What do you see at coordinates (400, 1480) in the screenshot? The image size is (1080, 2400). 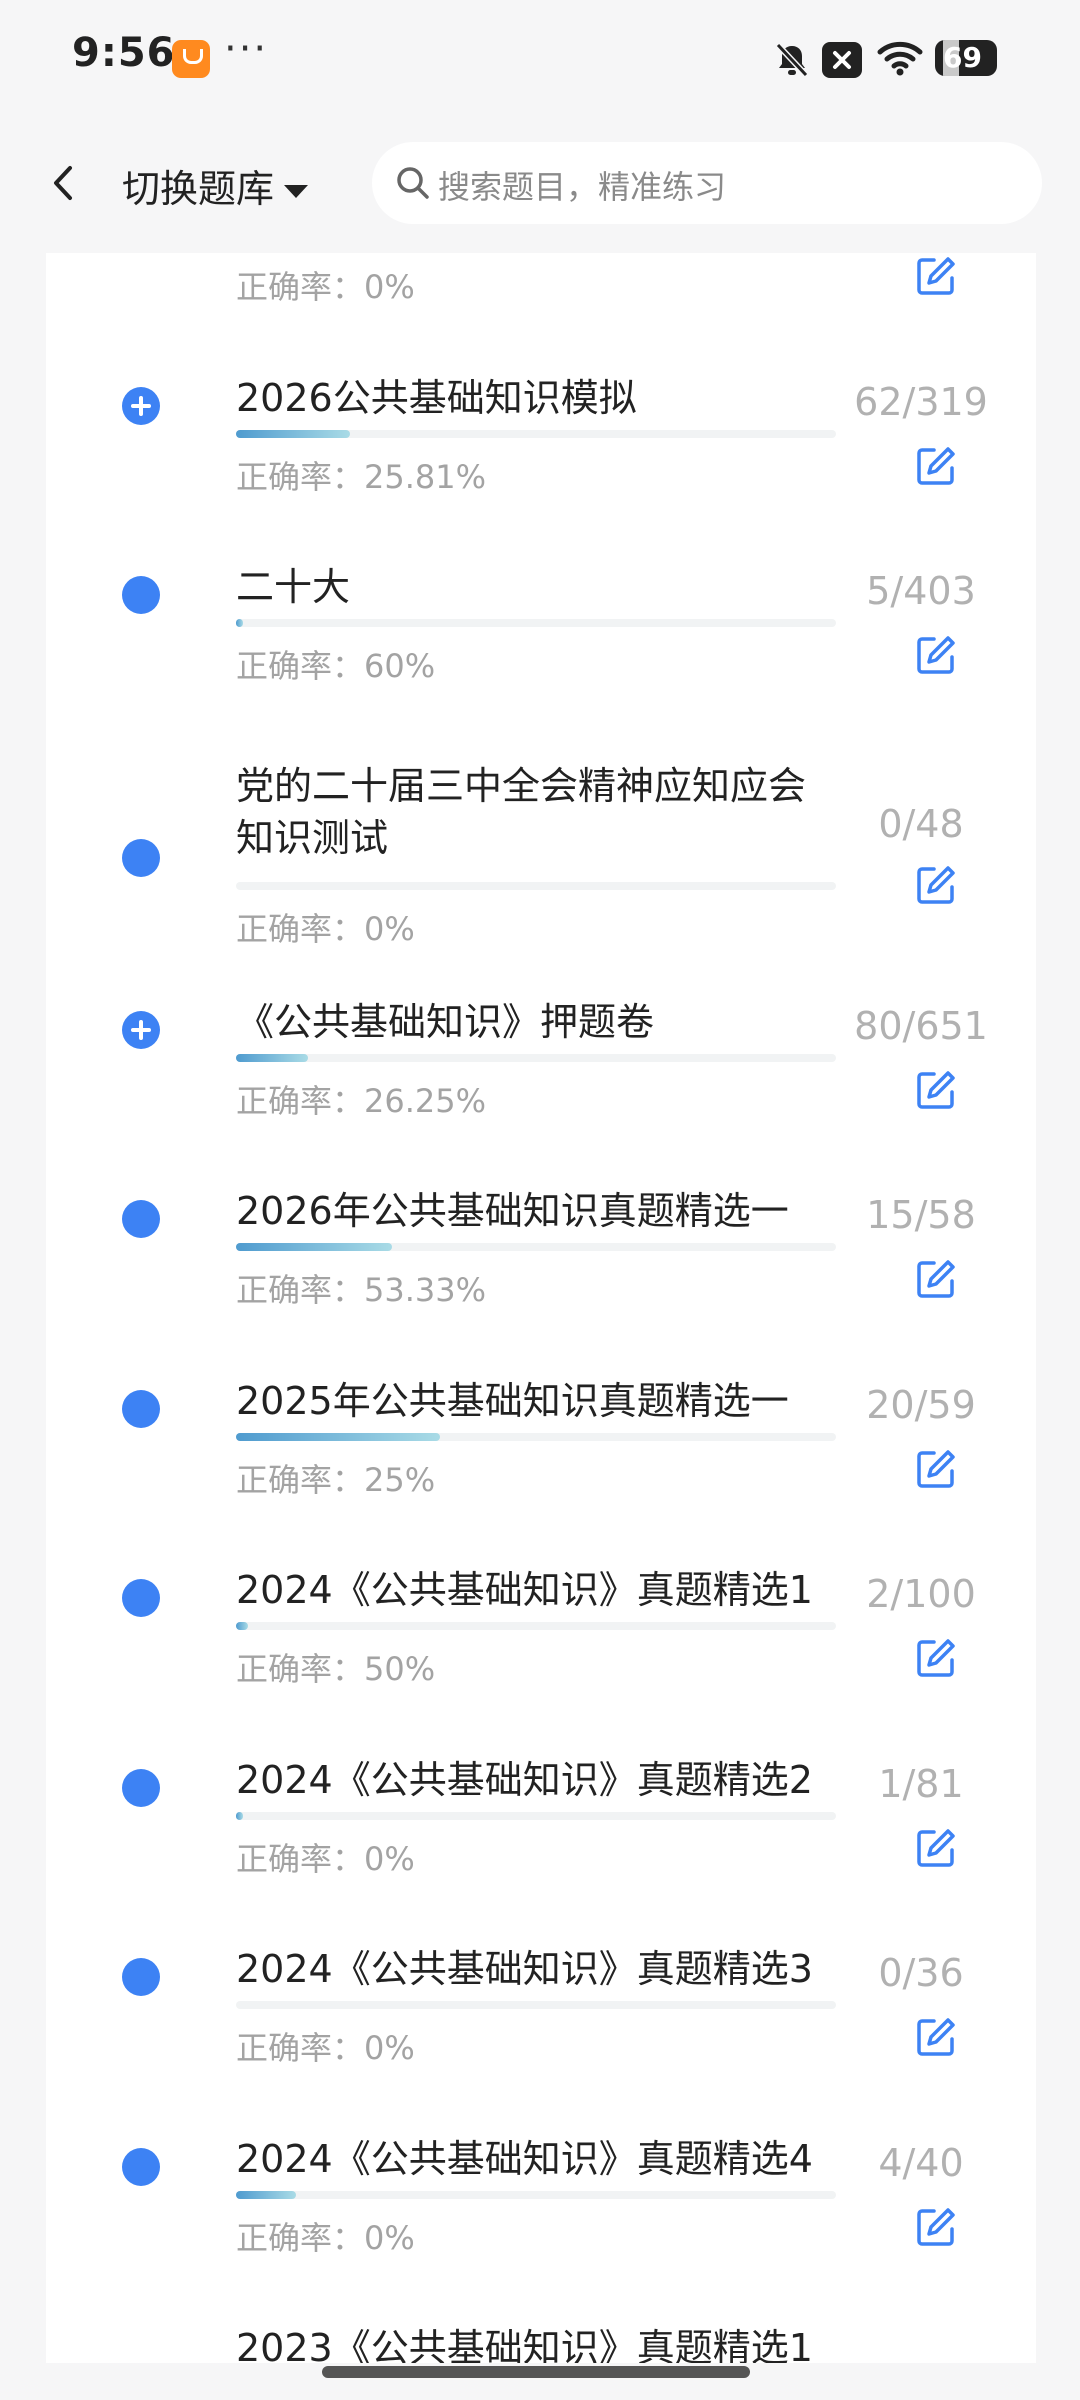 I see `accuracy-value: 25%` at bounding box center [400, 1480].